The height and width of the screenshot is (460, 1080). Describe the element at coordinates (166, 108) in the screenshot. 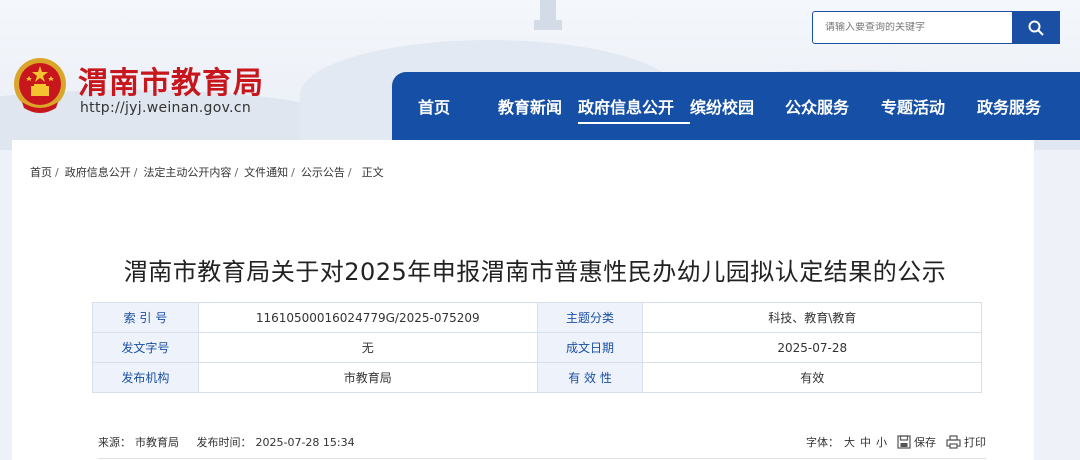

I see `site-url: http://jyj.weinan.gov.cn` at that location.